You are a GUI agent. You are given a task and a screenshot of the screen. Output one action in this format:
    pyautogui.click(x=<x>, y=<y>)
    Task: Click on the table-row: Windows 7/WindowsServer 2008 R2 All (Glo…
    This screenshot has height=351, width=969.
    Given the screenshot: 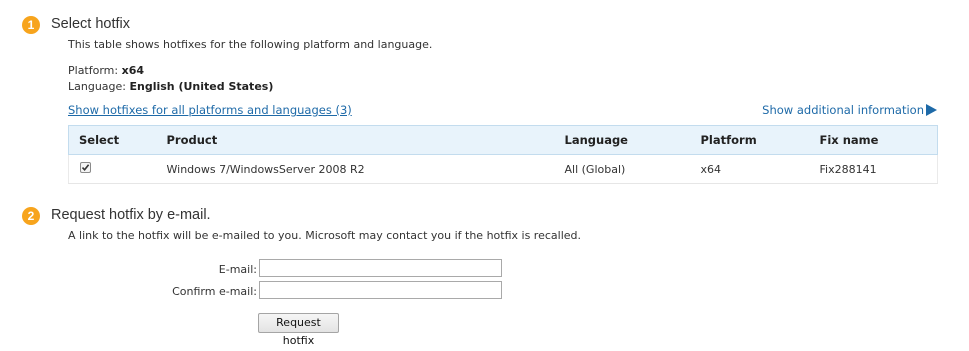 What is the action you would take?
    pyautogui.click(x=503, y=169)
    